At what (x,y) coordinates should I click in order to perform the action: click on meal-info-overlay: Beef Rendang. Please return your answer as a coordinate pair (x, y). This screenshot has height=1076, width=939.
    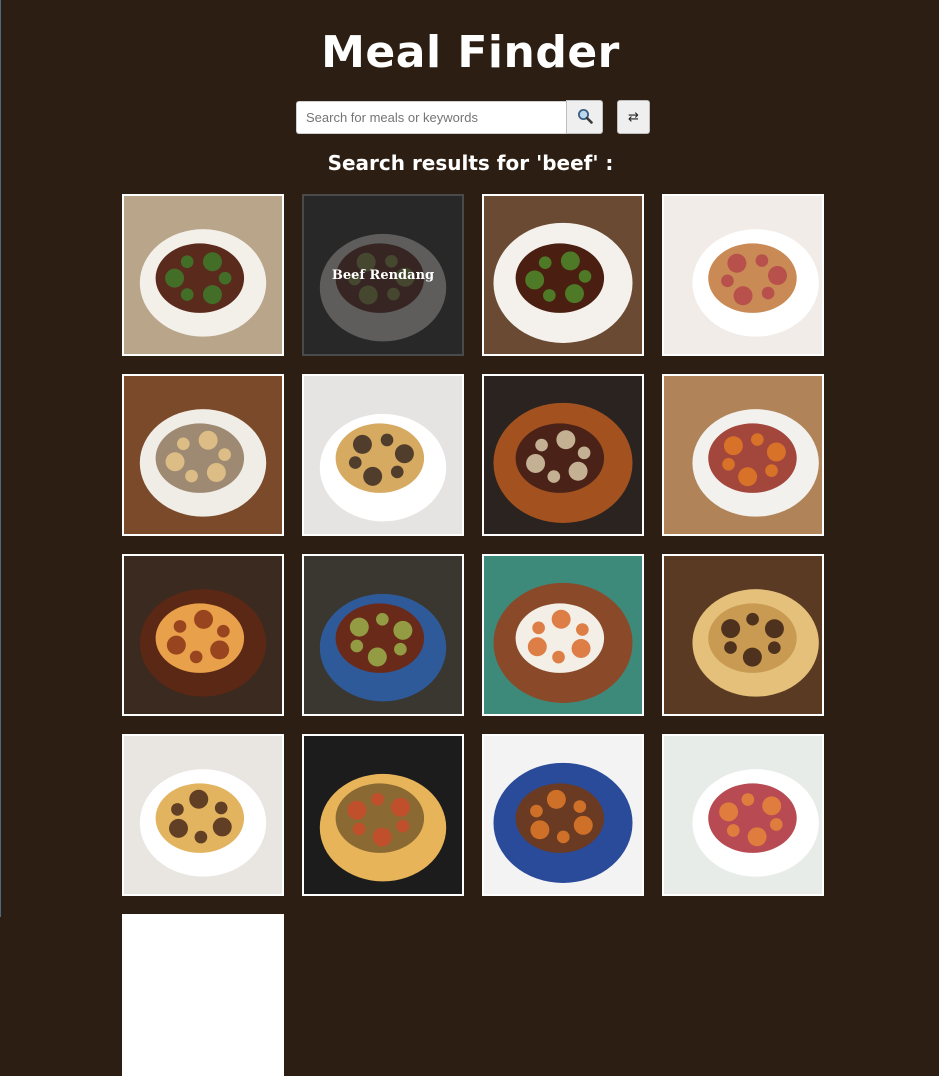
    Looking at the image, I should click on (383, 275).